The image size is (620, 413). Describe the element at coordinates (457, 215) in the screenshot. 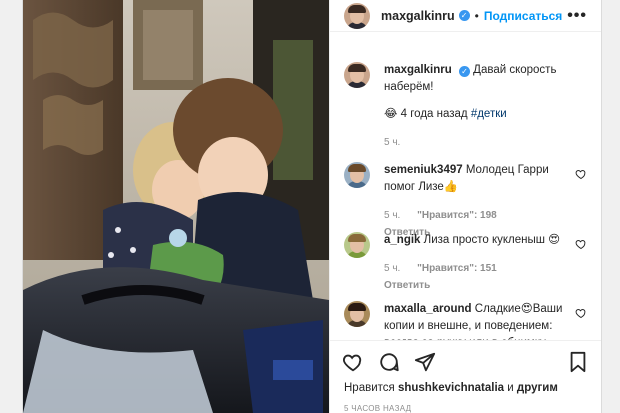

I see `comment-likes-count: "Нравится": 198` at that location.